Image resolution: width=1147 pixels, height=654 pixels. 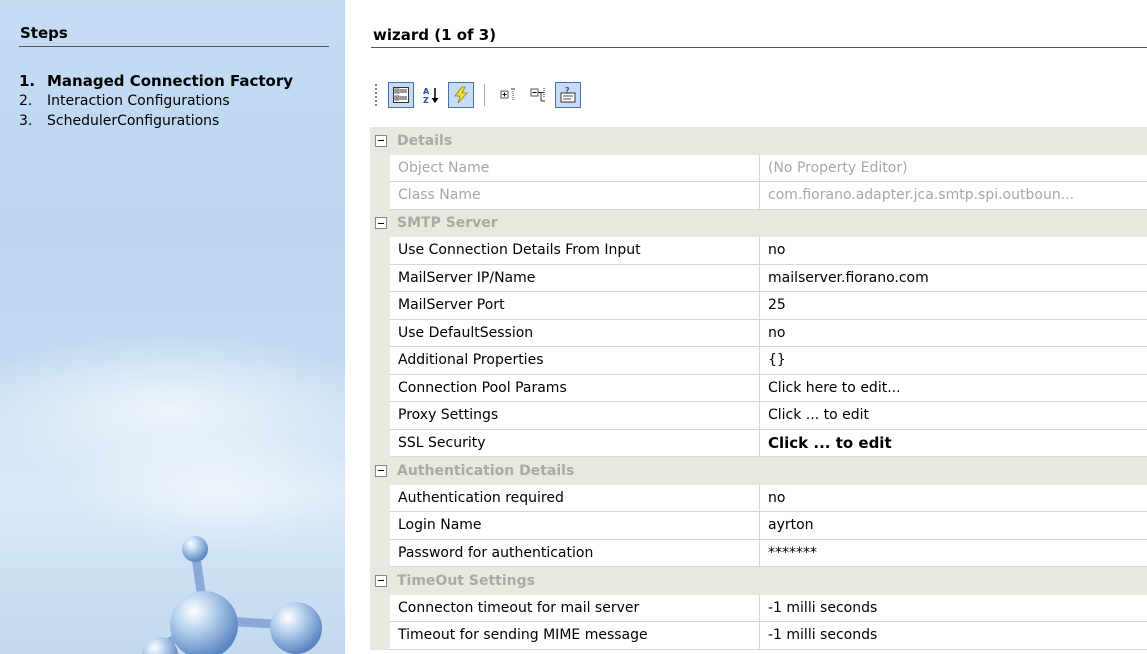 I want to click on property-name: Use DefaultSession, so click(x=575, y=333).